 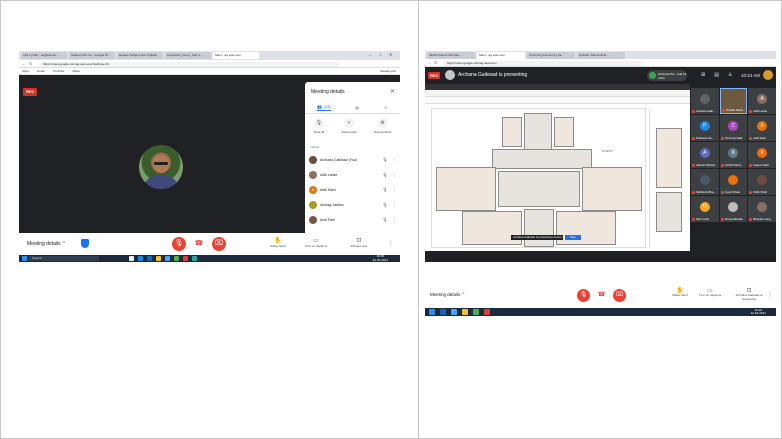 I want to click on taskbar-search: Search, so click(x=64, y=258).